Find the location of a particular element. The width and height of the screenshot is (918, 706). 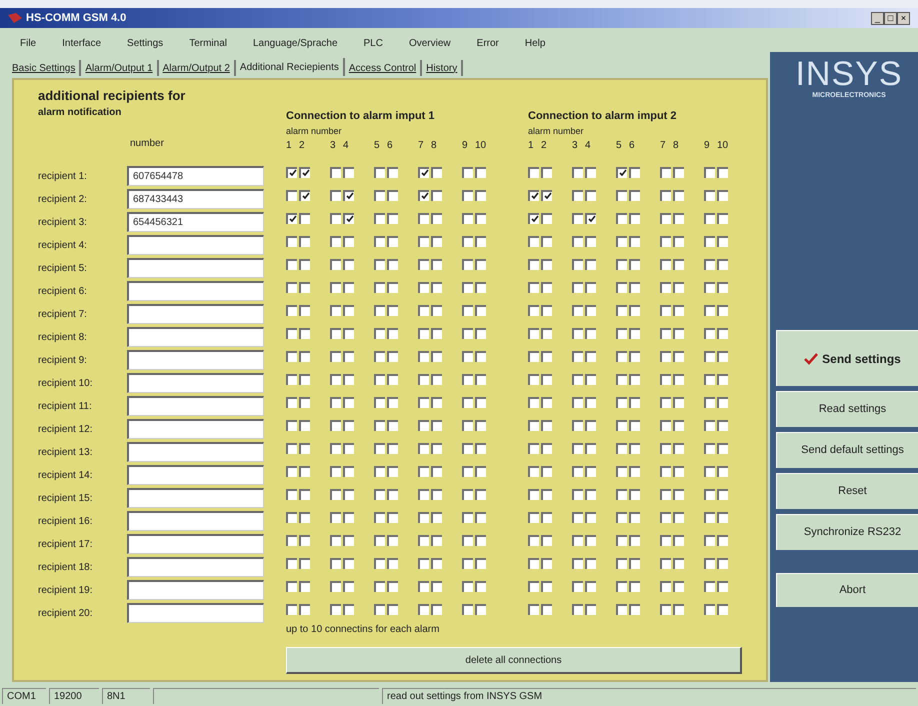

window-control: _ is located at coordinates (877, 18).